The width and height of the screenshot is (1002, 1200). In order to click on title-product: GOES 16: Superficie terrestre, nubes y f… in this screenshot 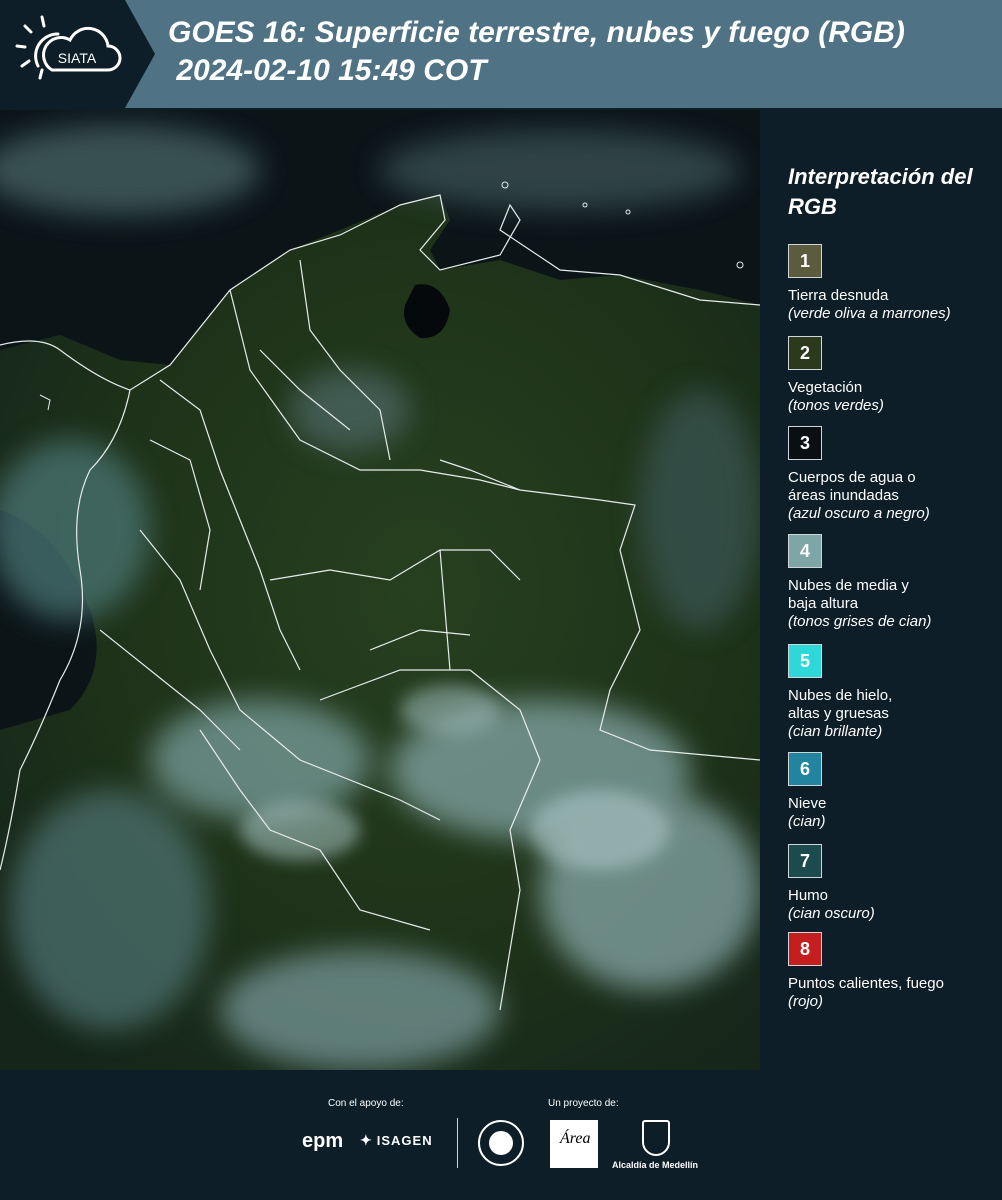, I will do `click(536, 32)`.